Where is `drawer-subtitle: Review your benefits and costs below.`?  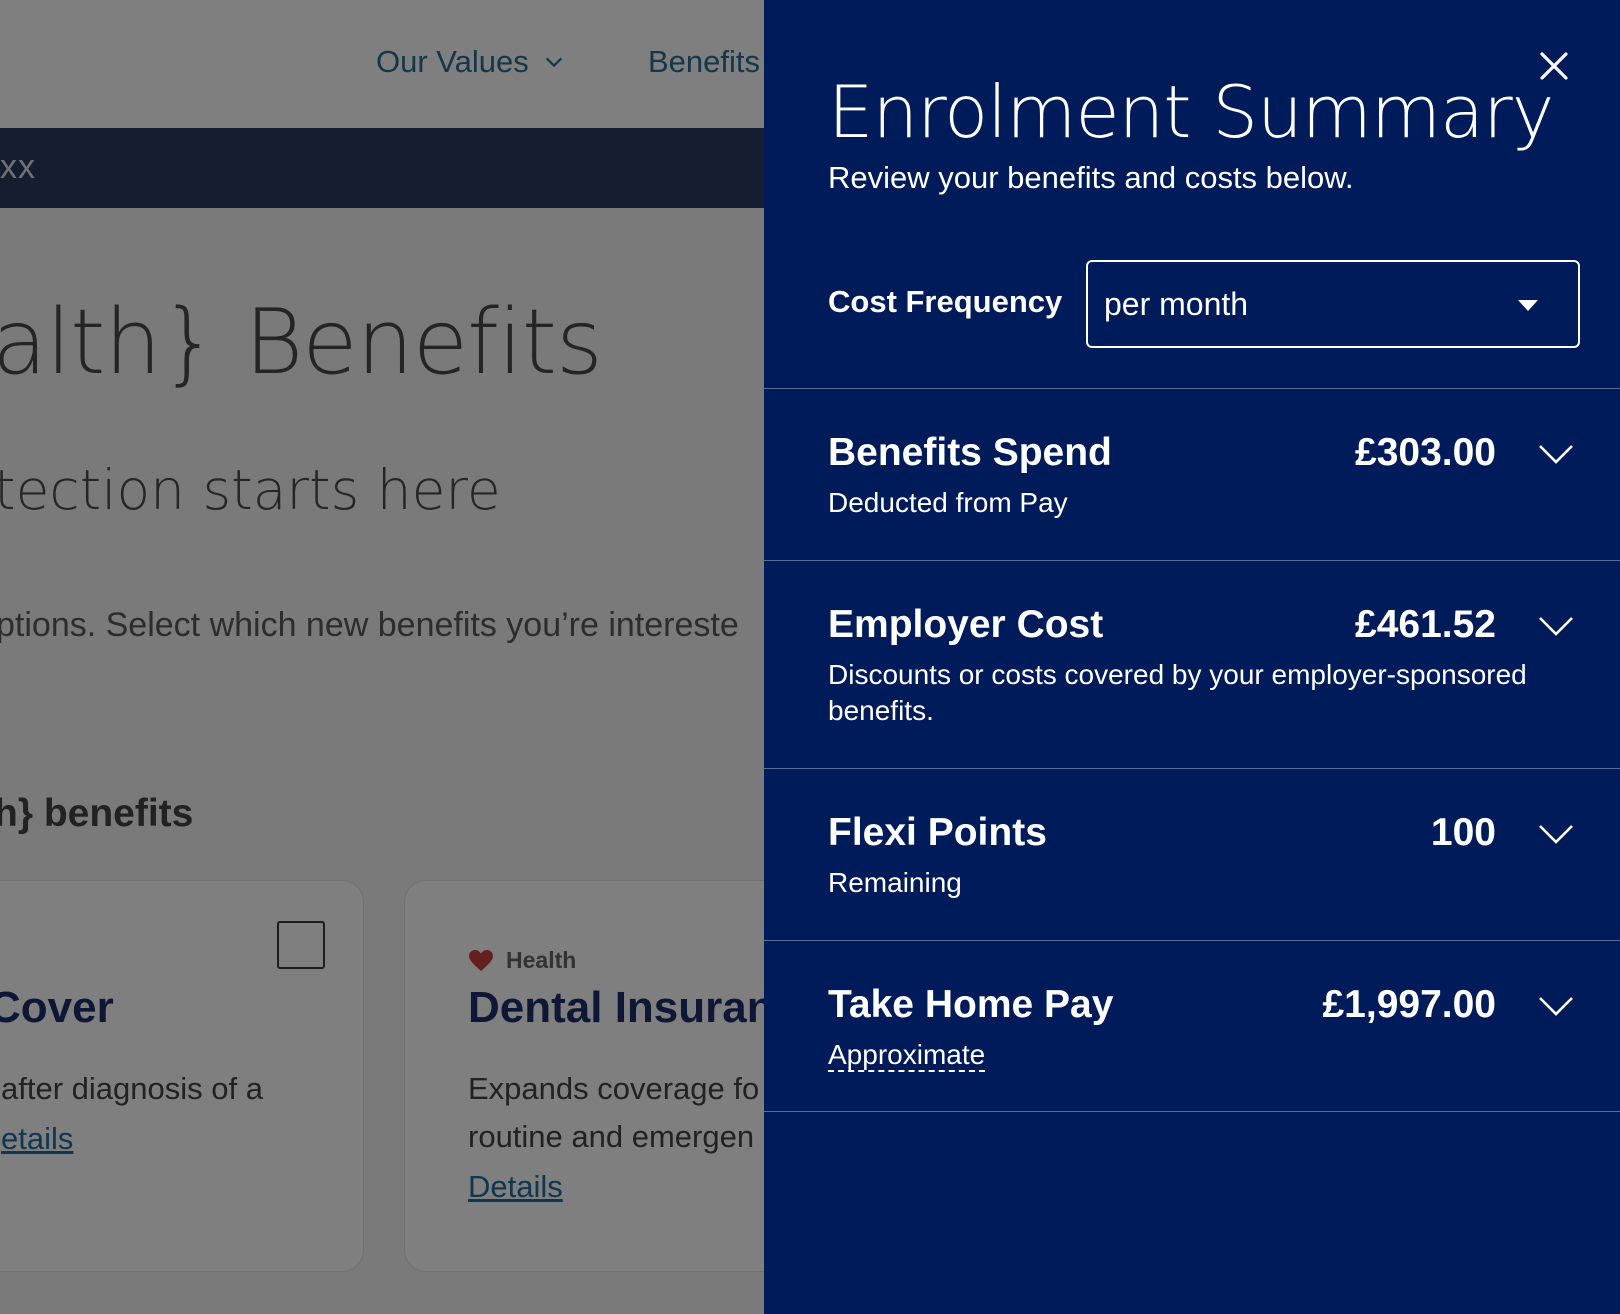 drawer-subtitle: Review your benefits and costs below. is located at coordinates (1091, 177).